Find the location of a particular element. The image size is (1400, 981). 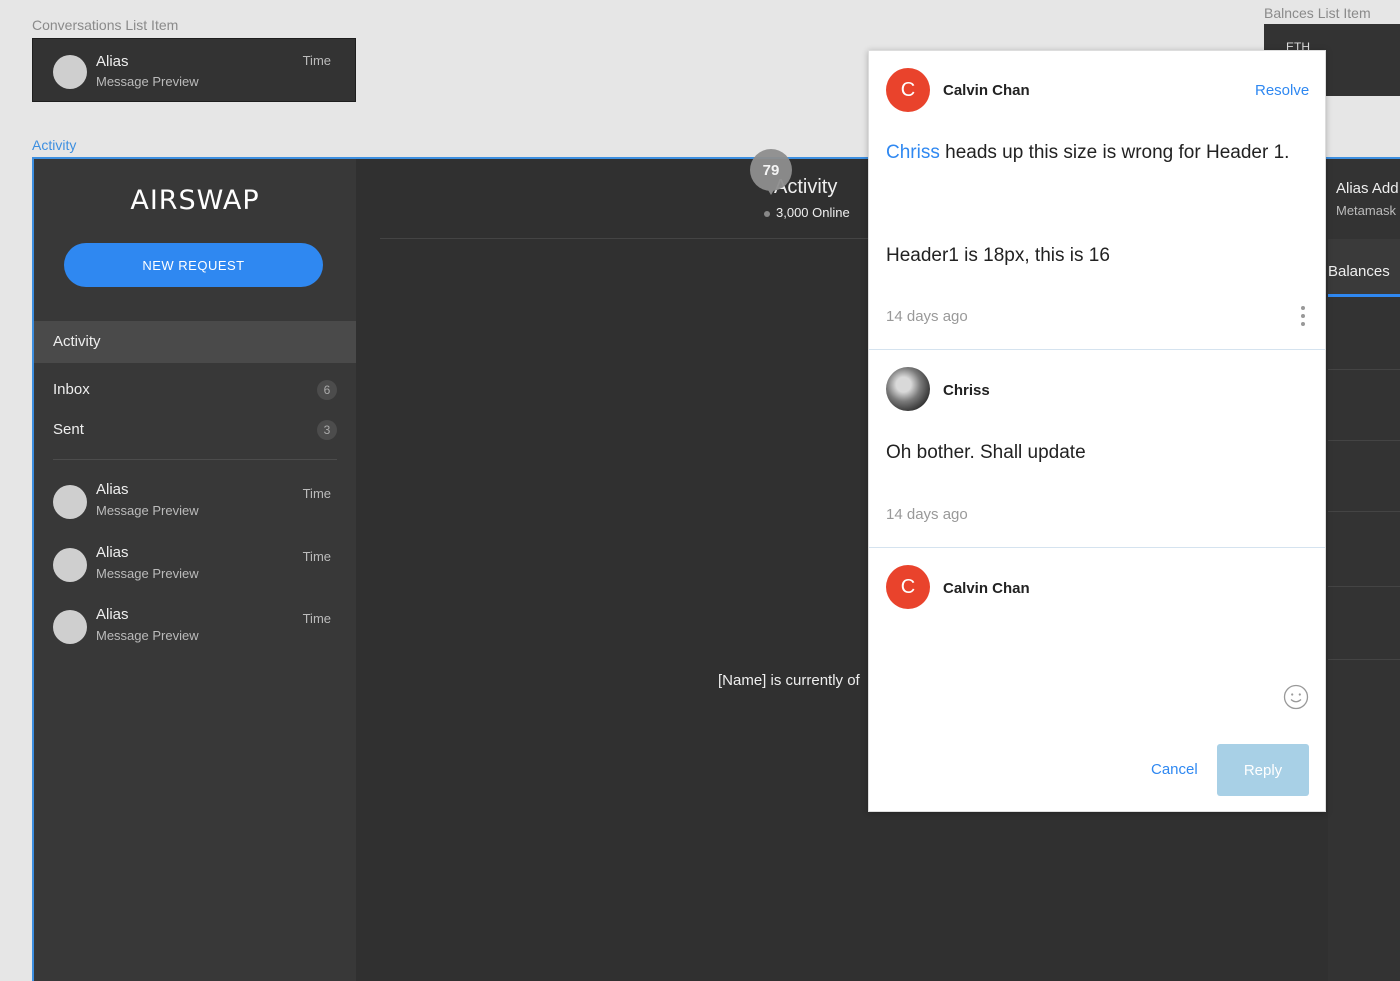

comment-text: Oh bother. Shall update is located at coordinates (986, 452).